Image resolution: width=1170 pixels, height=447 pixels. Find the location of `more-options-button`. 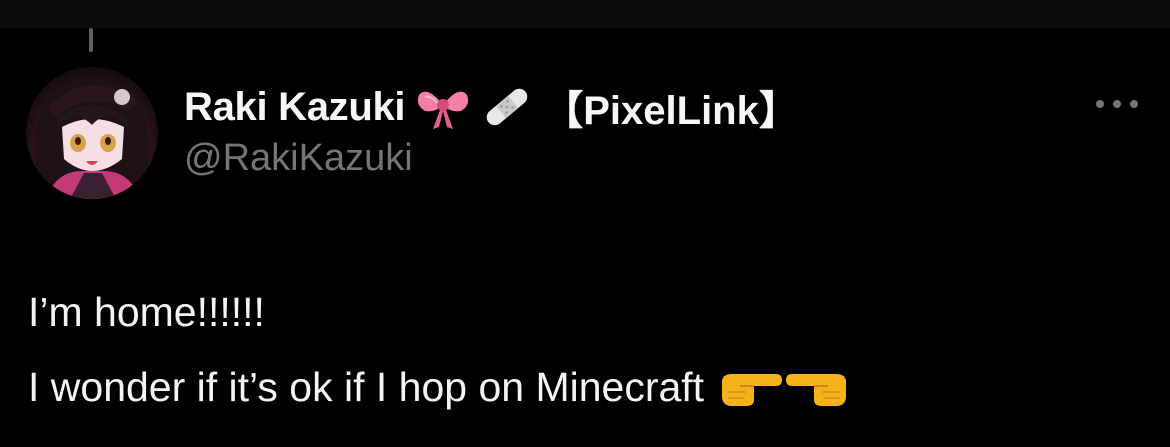

more-options-button is located at coordinates (1117, 104).